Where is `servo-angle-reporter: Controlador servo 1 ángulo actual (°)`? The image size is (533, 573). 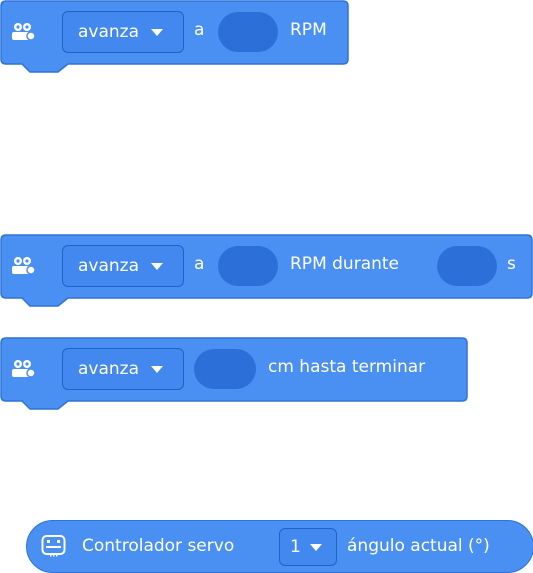
servo-angle-reporter: Controlador servo 1 ángulo actual (°) is located at coordinates (279, 546).